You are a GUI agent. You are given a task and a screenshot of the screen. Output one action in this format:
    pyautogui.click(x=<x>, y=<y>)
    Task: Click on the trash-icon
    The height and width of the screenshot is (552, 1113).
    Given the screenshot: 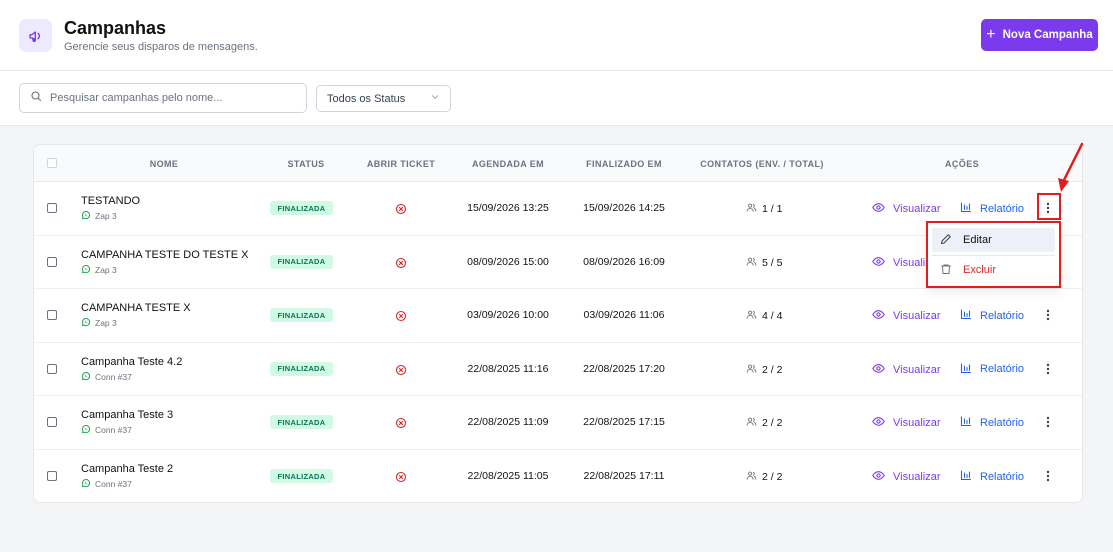 What is the action you would take?
    pyautogui.click(x=946, y=270)
    